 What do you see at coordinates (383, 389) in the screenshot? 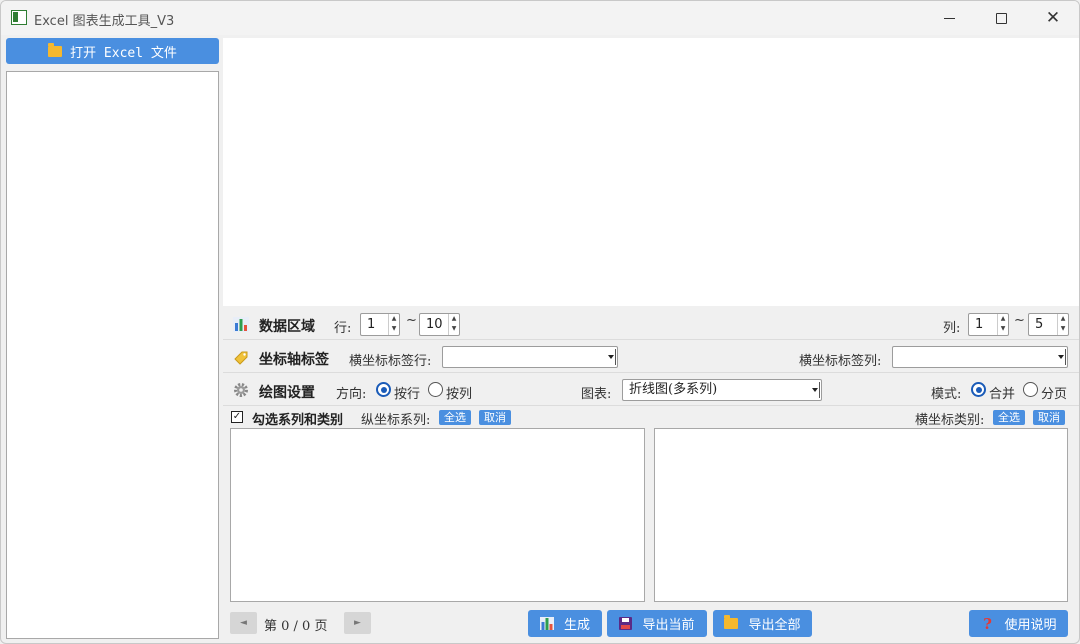
I see `direction-by-row-radio` at bounding box center [383, 389].